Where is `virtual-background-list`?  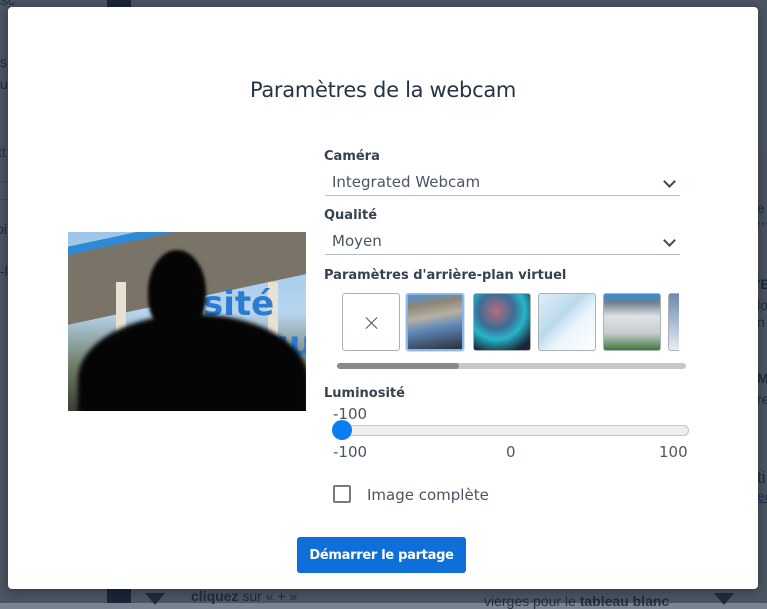 virtual-background-list is located at coordinates (506, 324).